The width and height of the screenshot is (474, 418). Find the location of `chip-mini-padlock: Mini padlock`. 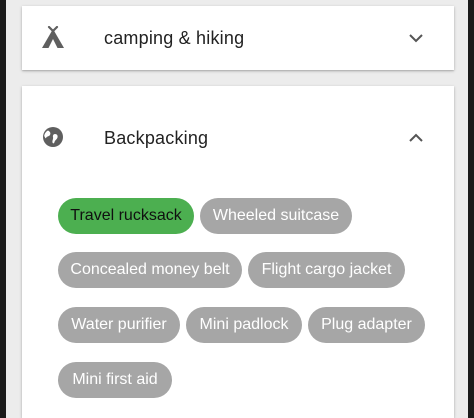

chip-mini-padlock: Mini padlock is located at coordinates (244, 325).